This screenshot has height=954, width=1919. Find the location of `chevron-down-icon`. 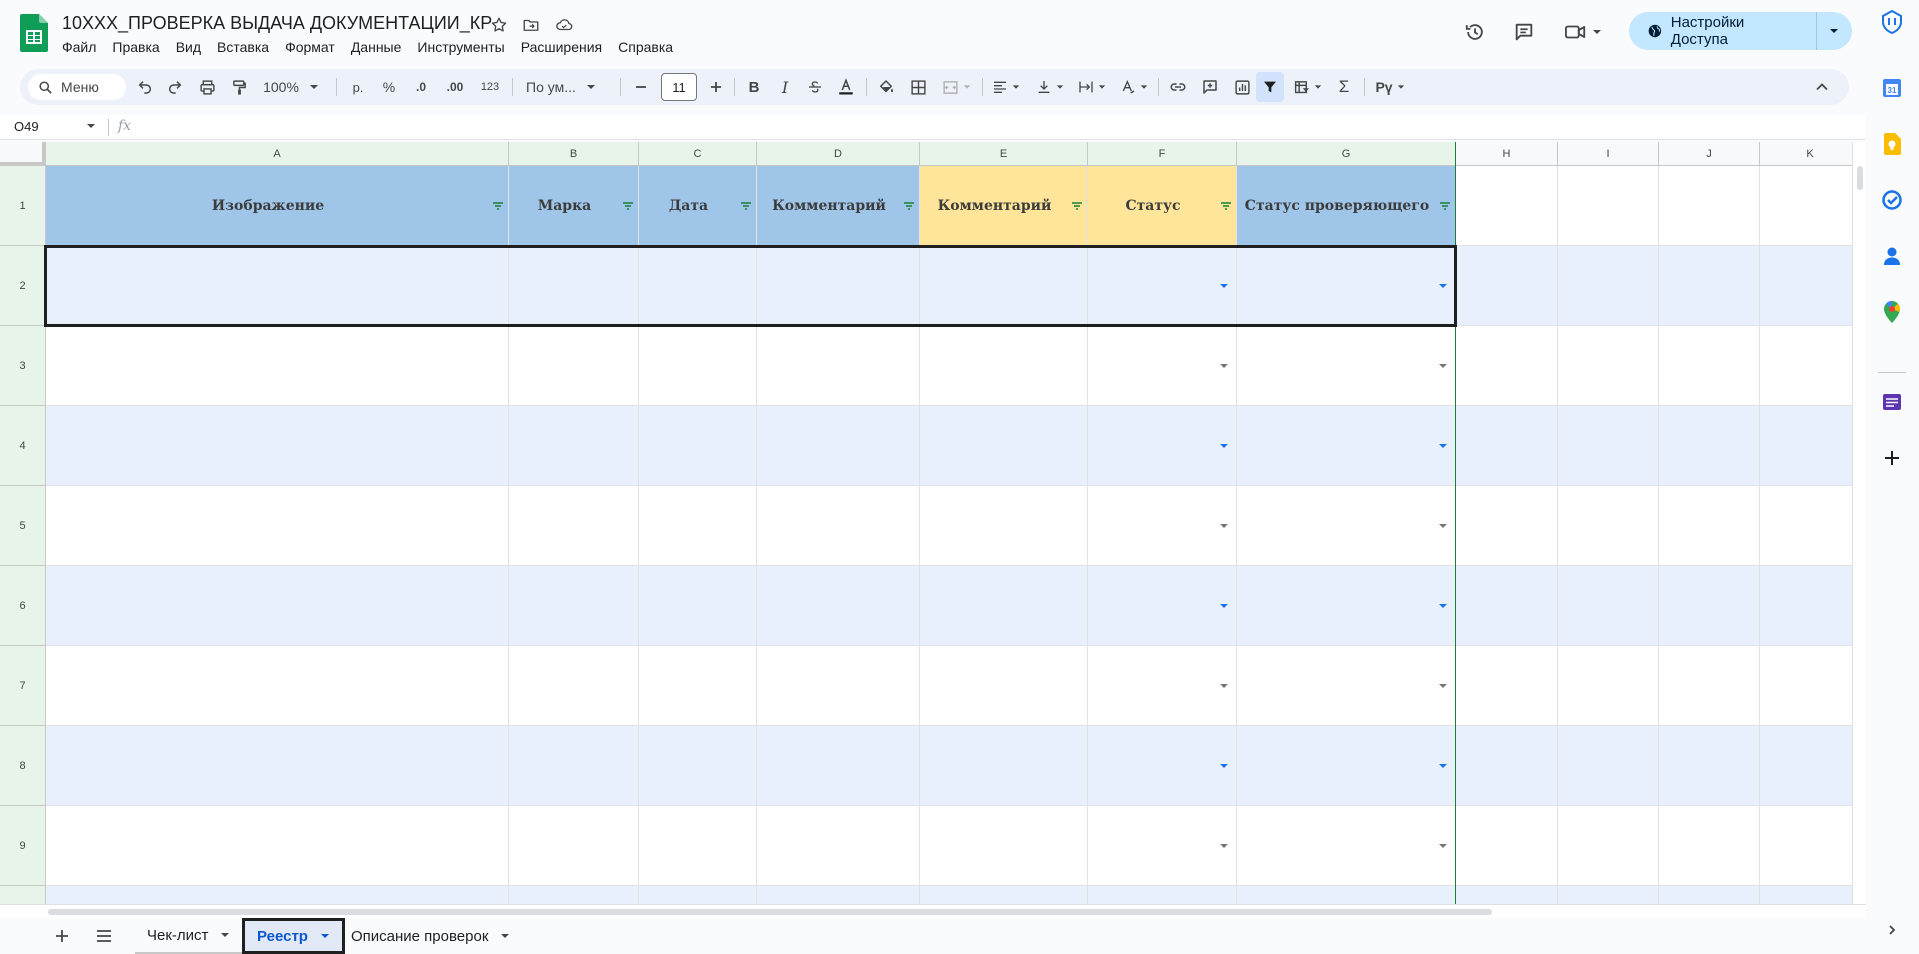

chevron-down-icon is located at coordinates (91, 126).